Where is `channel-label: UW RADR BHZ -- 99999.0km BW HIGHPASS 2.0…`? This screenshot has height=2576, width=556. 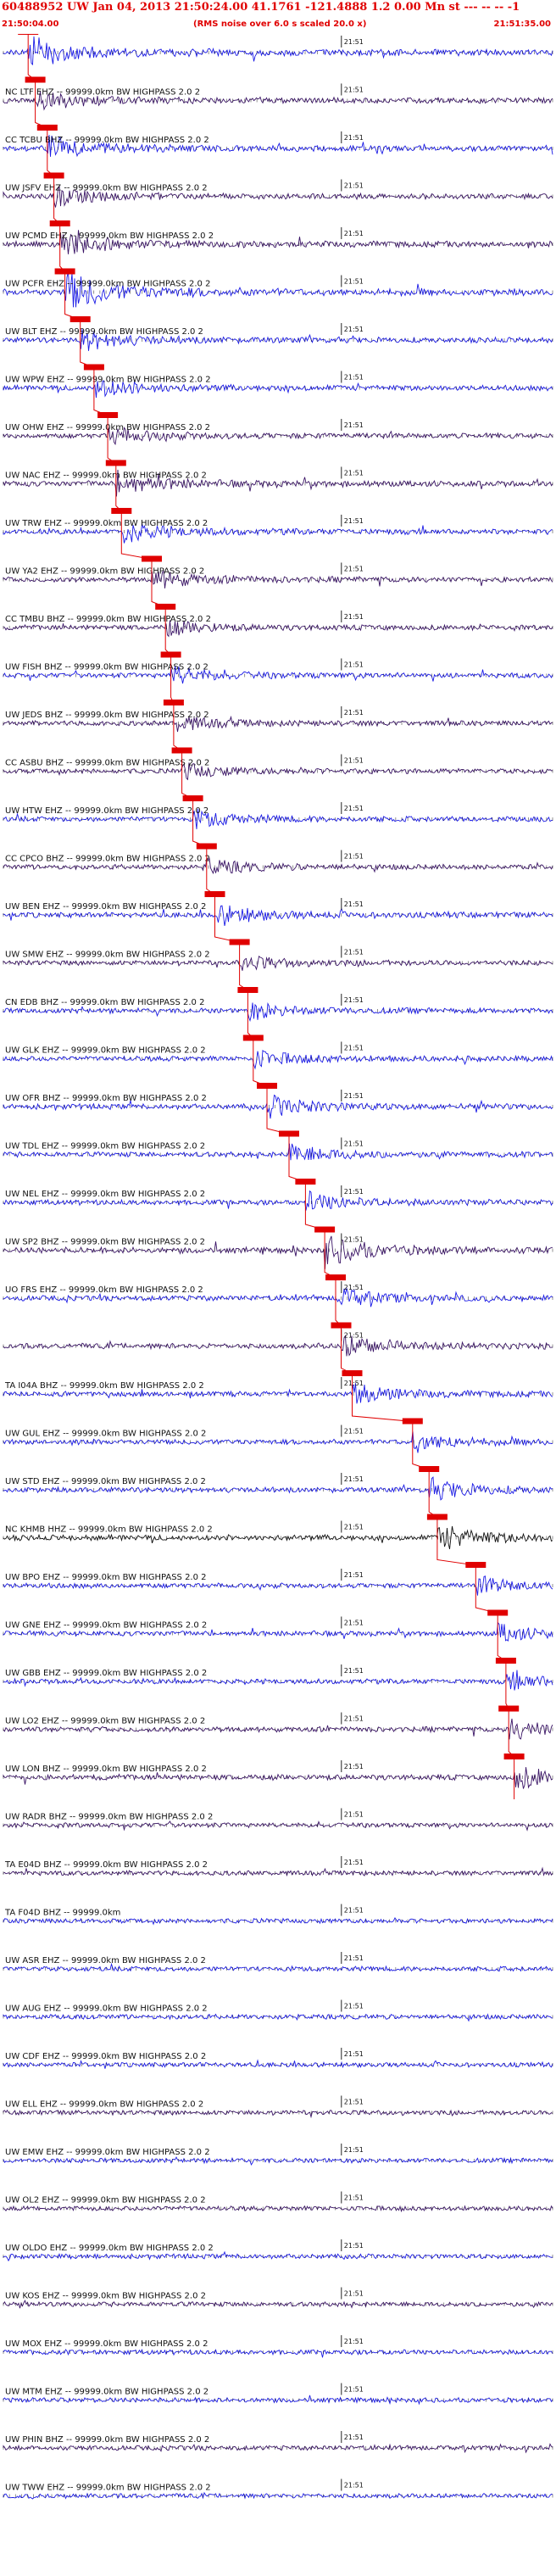
channel-label: UW RADR BHZ -- 99999.0km BW HIGHPASS 2.0… is located at coordinates (109, 1817).